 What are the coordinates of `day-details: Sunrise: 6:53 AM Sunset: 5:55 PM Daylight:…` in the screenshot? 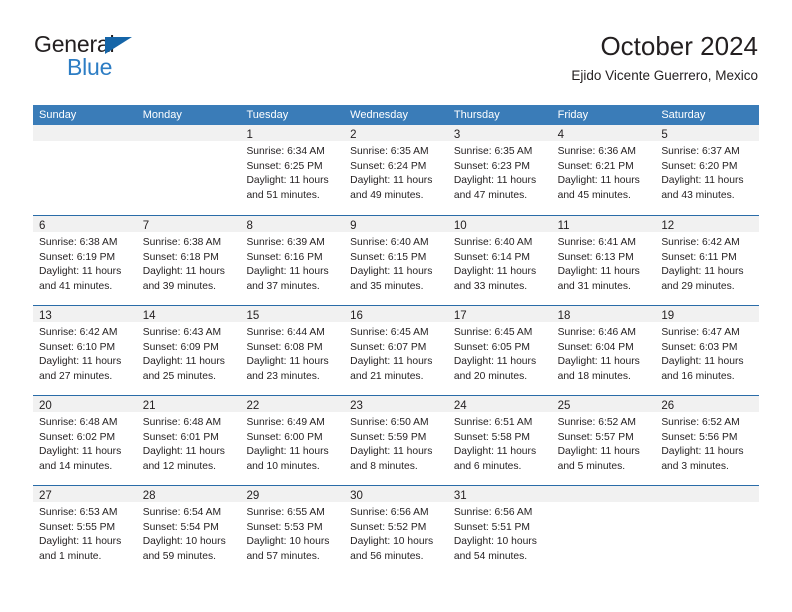 It's located at (85, 533).